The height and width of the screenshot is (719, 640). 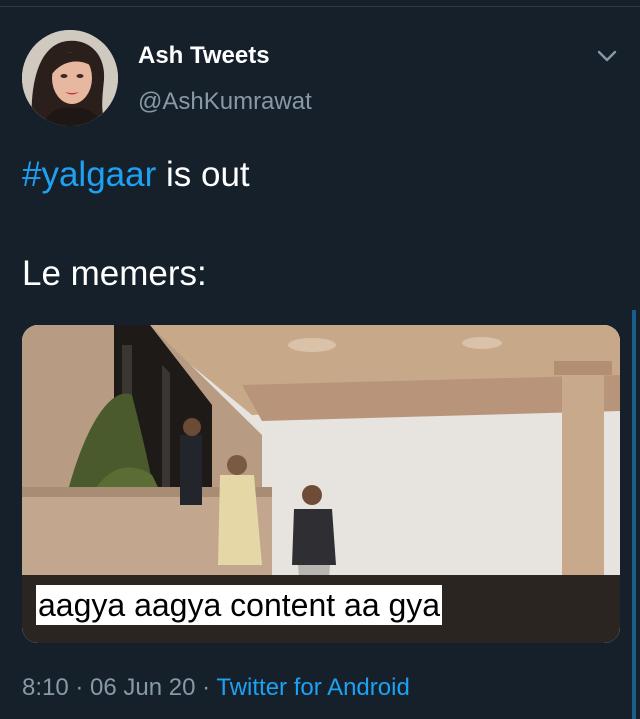 I want to click on scrollbar, so click(x=634, y=514).